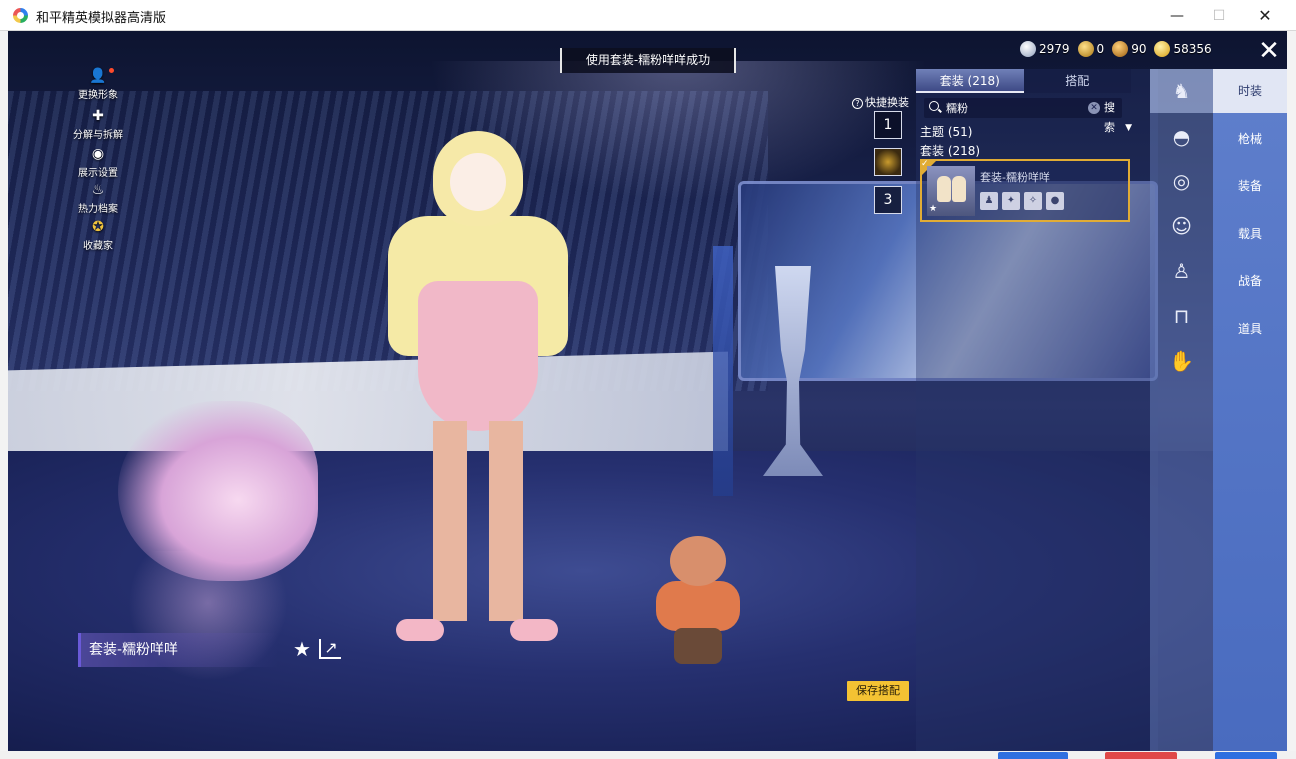  I want to click on tab-matching: 搭配, so click(1077, 81).